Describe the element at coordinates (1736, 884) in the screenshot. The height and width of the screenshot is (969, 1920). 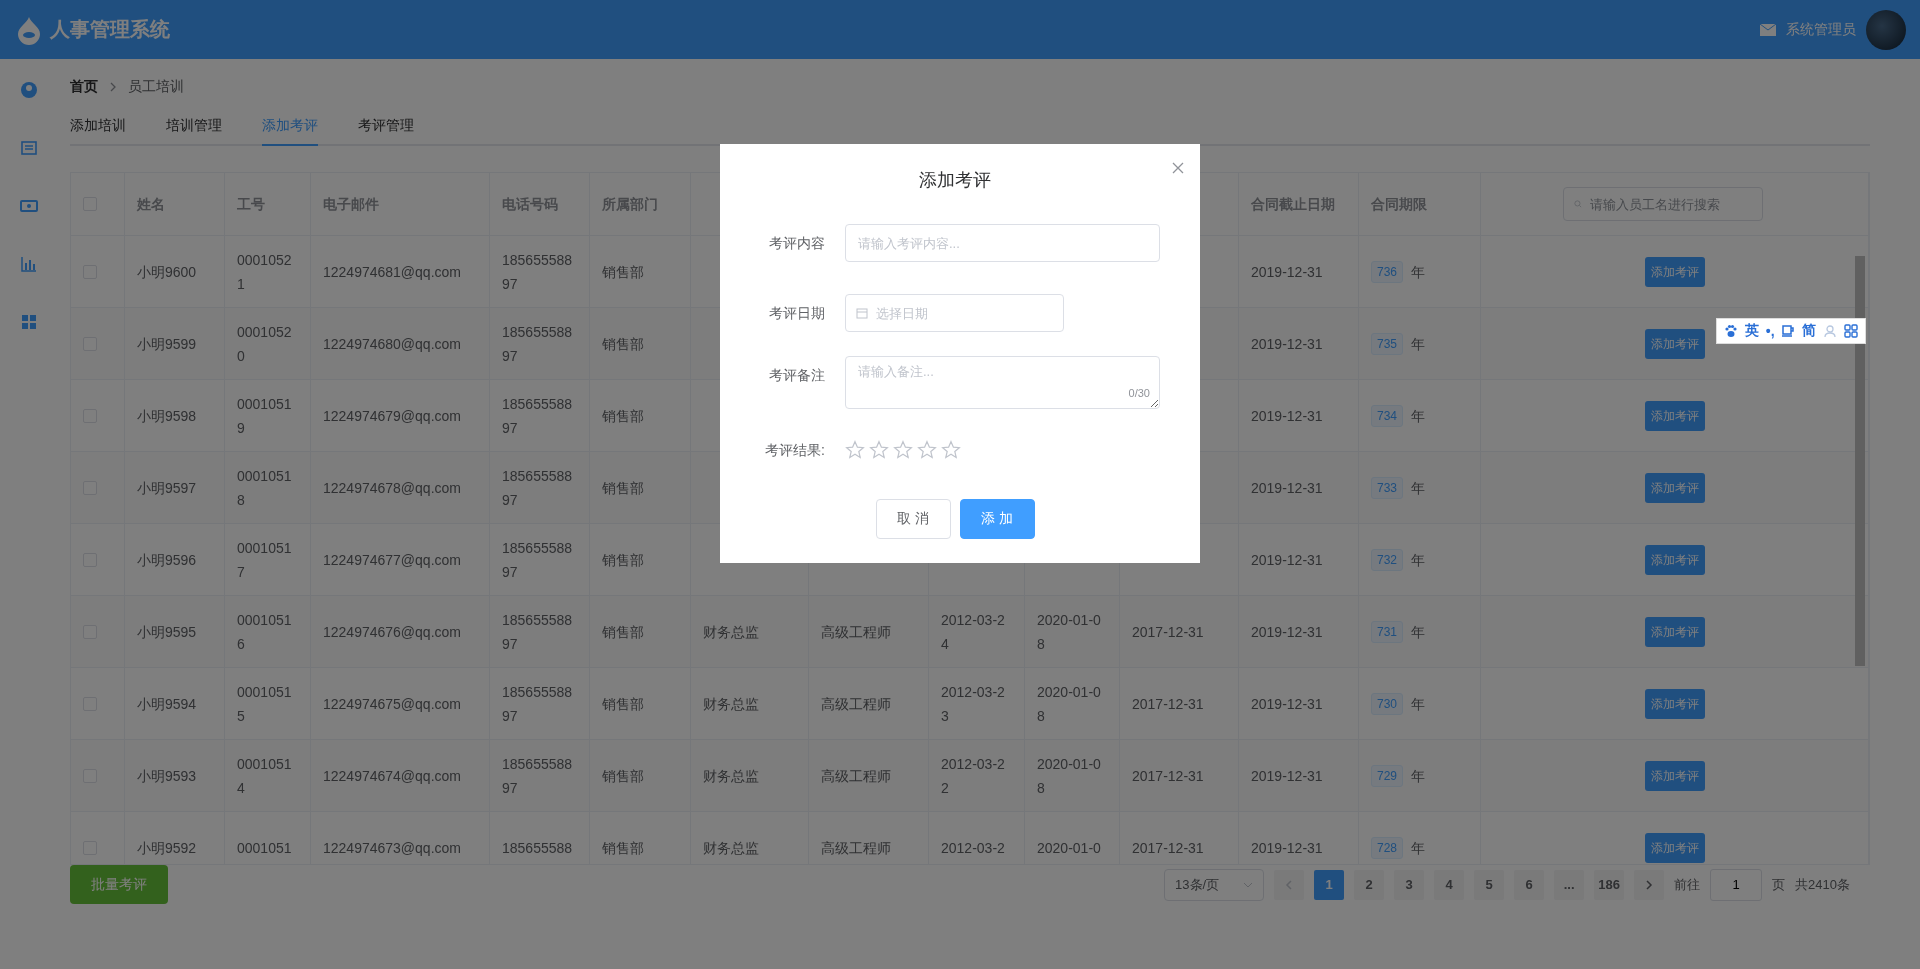
I see `page-input: 1` at that location.